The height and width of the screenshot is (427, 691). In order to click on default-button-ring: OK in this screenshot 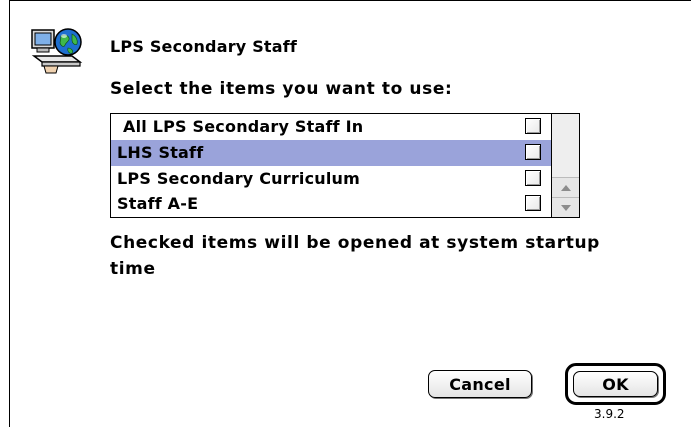, I will do `click(615, 384)`.